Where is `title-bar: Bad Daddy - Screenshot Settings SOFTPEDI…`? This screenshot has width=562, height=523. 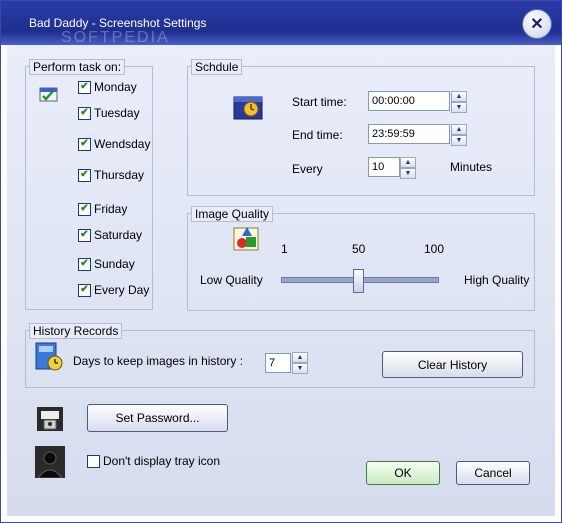 title-bar: Bad Daddy - Screenshot Settings SOFTPEDI… is located at coordinates (281, 23).